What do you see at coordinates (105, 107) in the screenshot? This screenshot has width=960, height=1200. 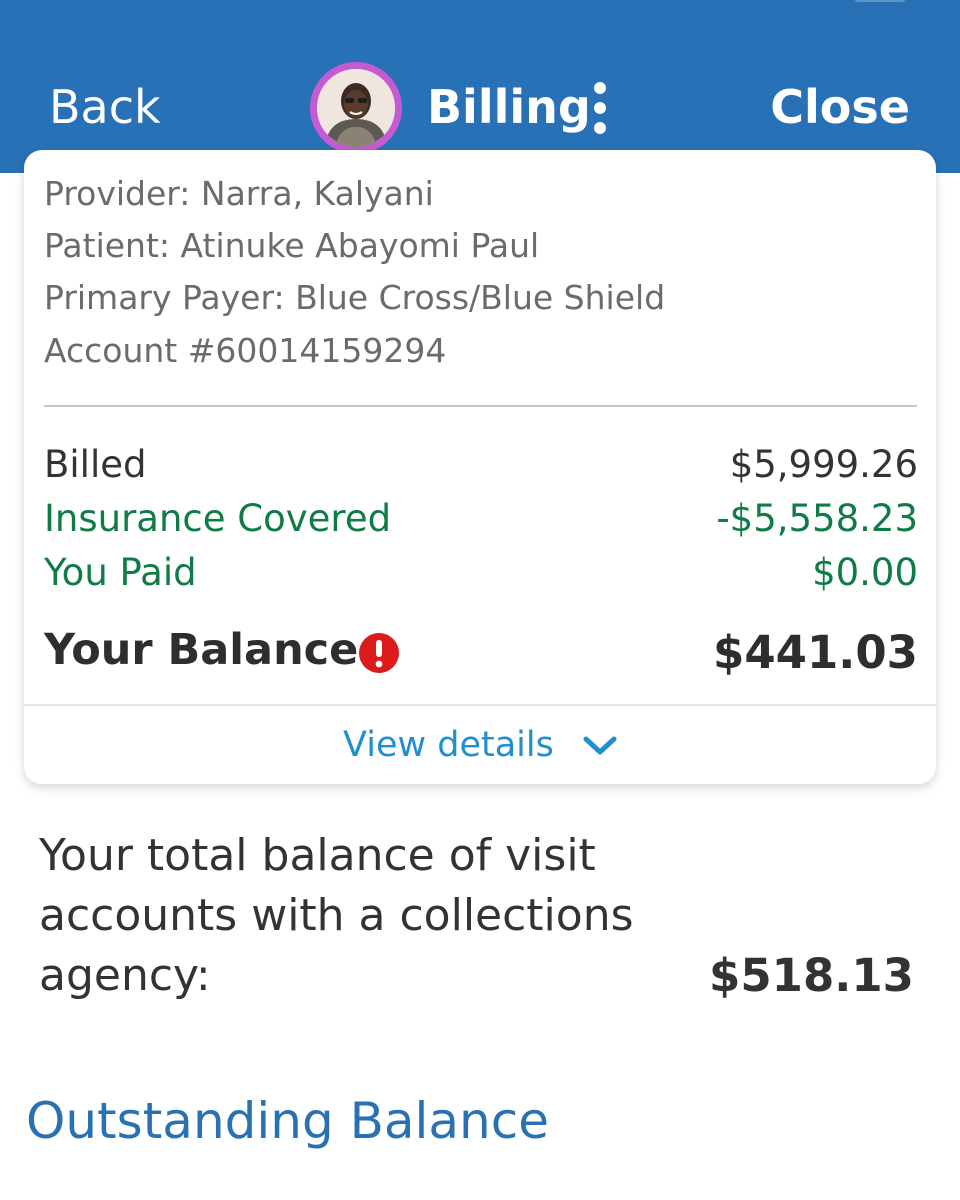 I see `back-button: Back` at bounding box center [105, 107].